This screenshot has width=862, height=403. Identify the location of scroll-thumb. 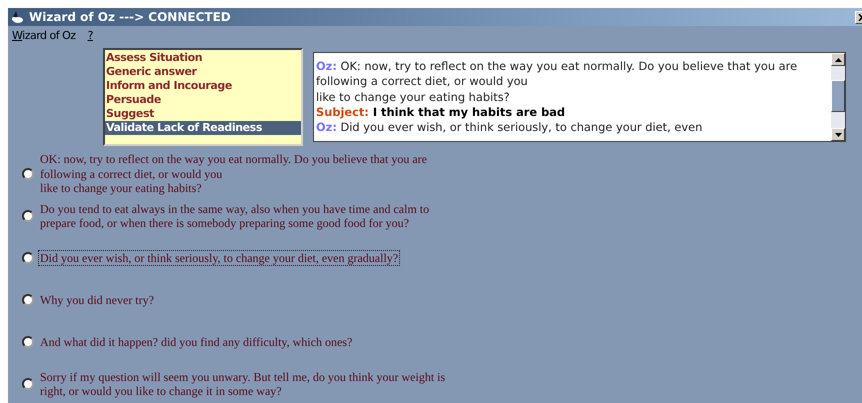
(838, 96).